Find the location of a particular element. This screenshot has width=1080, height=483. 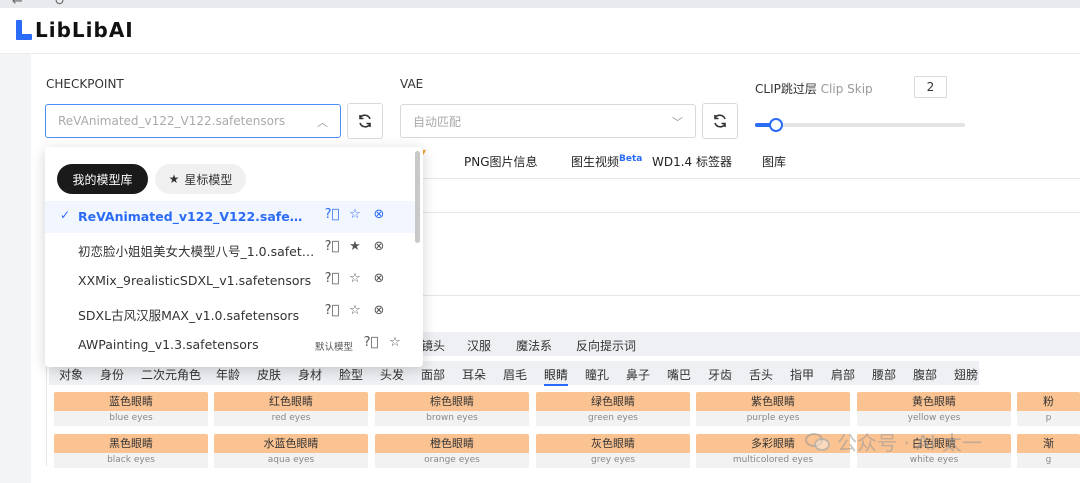

watermark-text: 公众号 · AI 太一 is located at coordinates (910, 443).